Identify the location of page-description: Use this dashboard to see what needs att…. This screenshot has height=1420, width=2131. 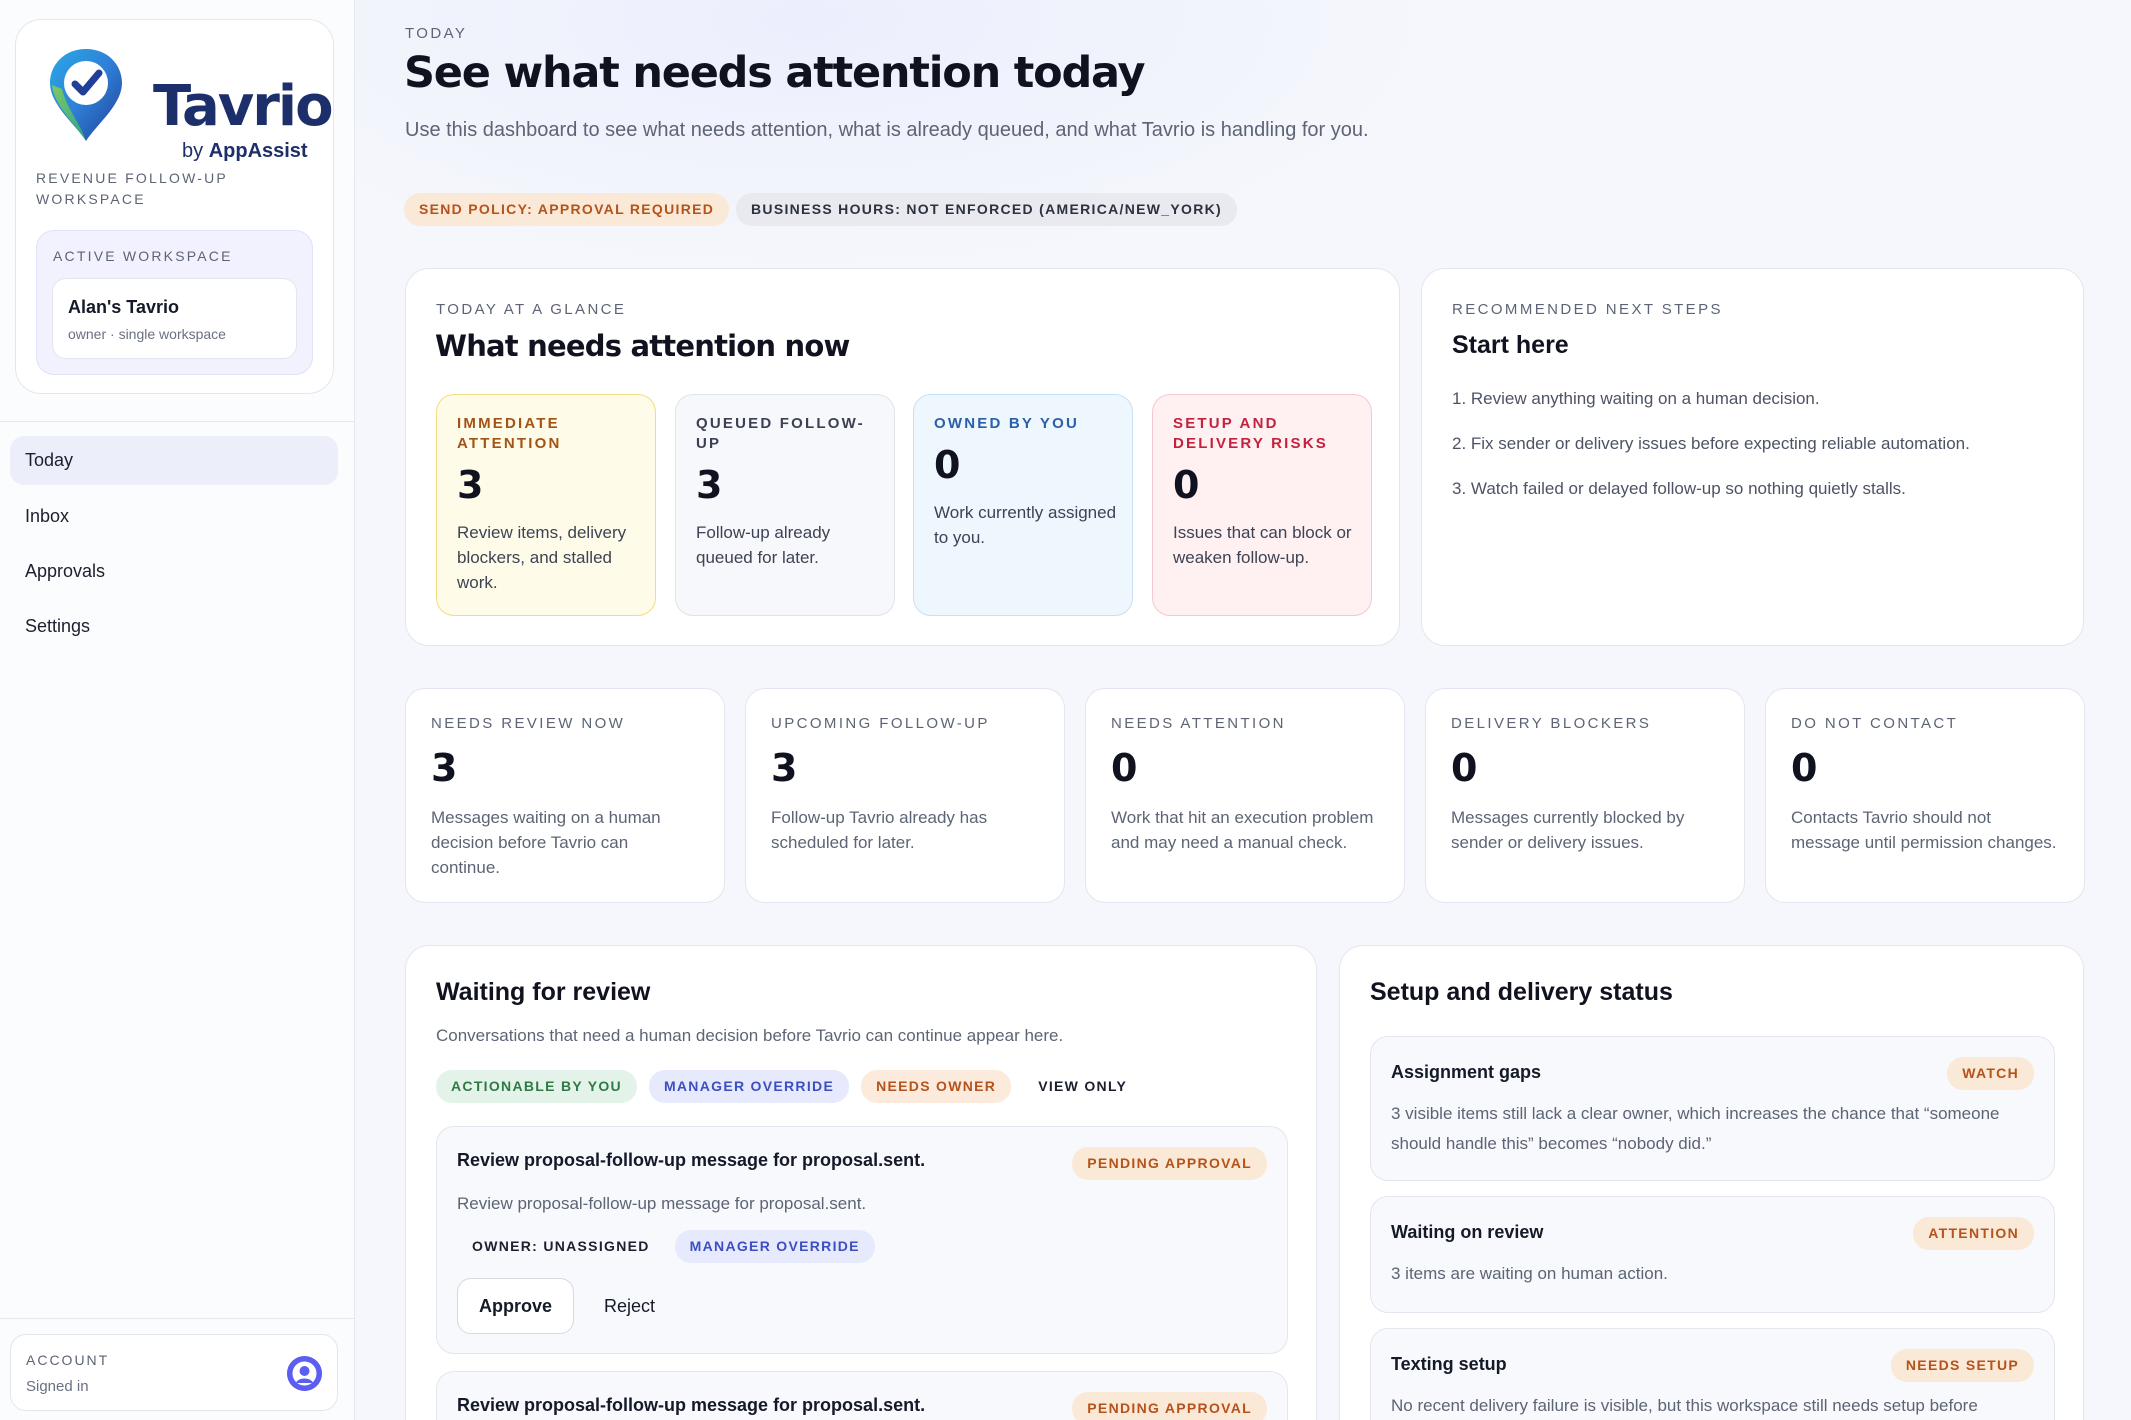
(887, 130).